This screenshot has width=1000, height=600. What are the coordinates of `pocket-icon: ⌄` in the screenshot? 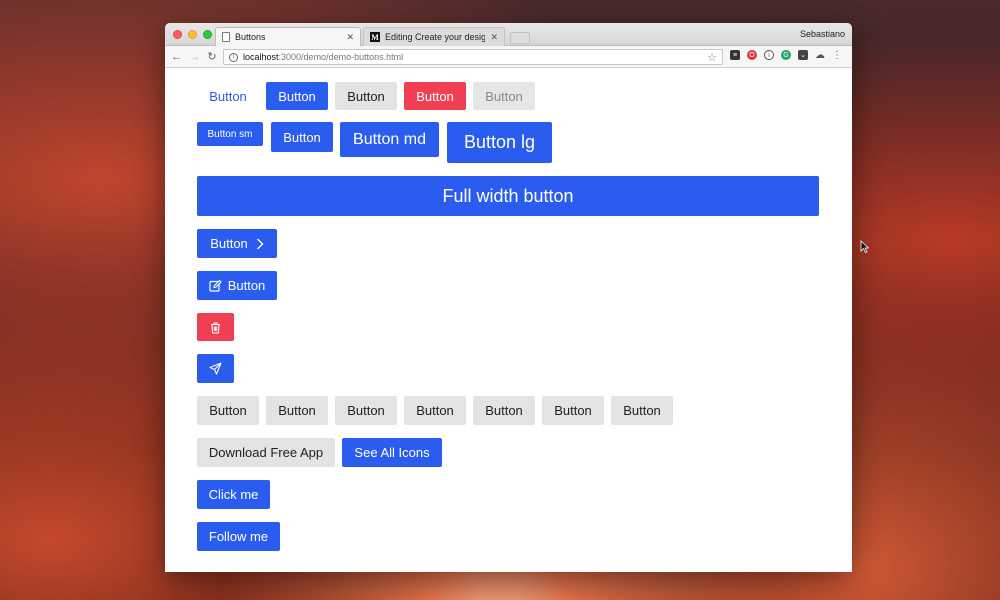 It's located at (803, 55).